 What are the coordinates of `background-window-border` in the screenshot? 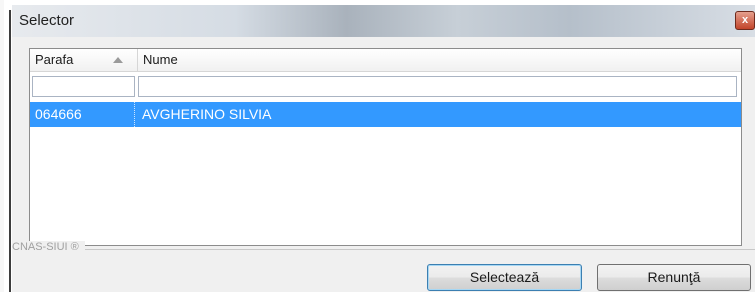 It's located at (10, 151).